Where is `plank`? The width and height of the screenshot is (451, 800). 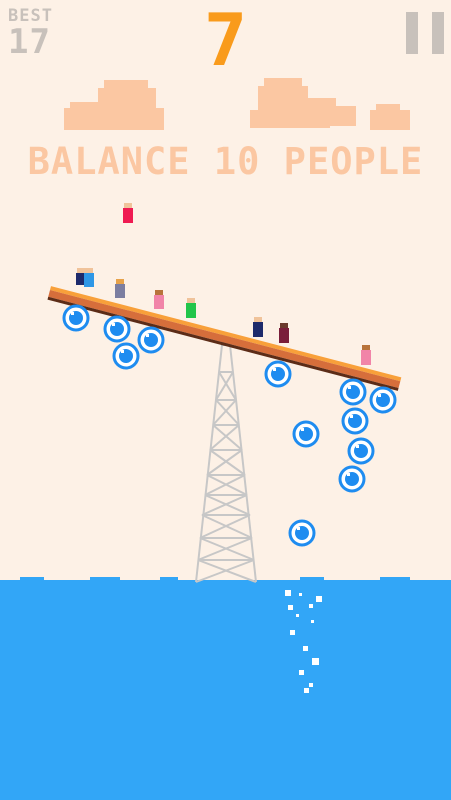
plank is located at coordinates (224, 338).